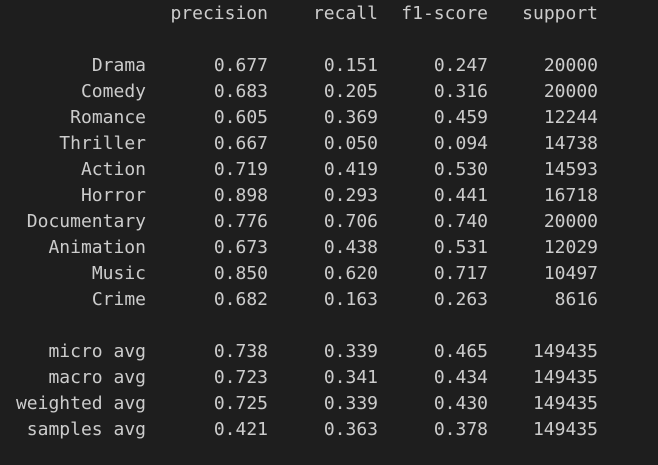  What do you see at coordinates (118, 65) in the screenshot?
I see `row-label: Drama` at bounding box center [118, 65].